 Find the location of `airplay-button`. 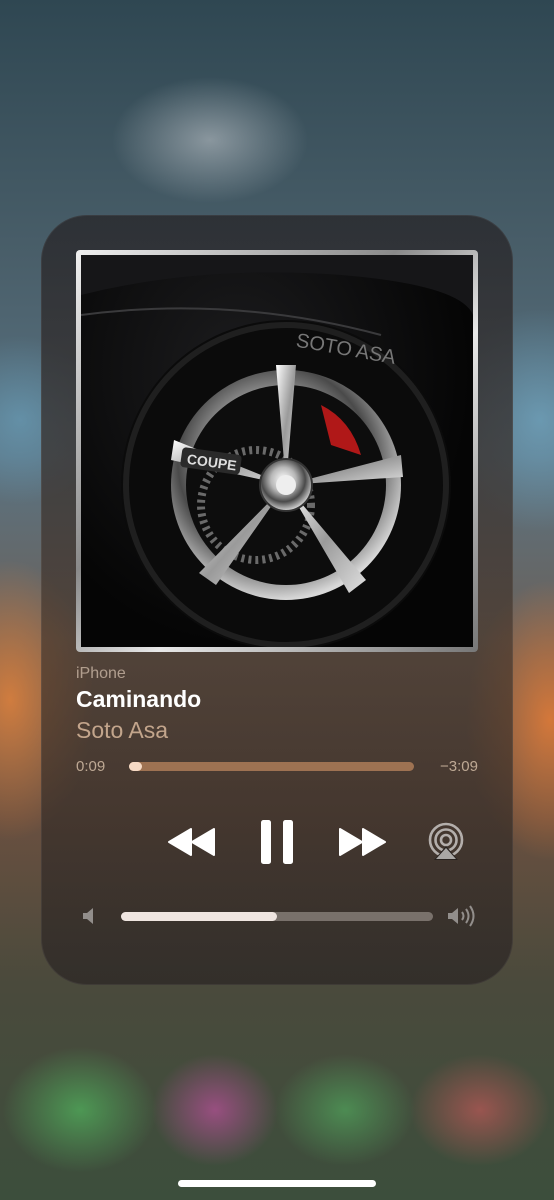

airplay-button is located at coordinates (446, 842).